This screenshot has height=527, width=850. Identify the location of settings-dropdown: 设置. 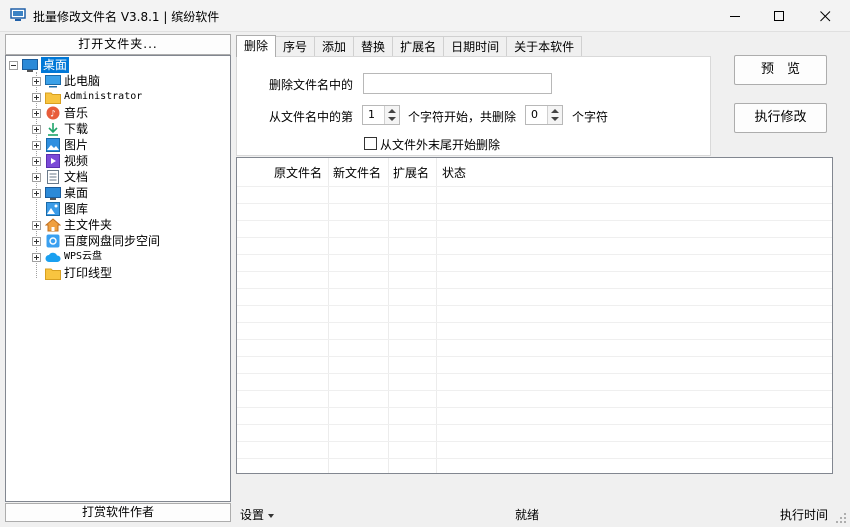
(257, 514).